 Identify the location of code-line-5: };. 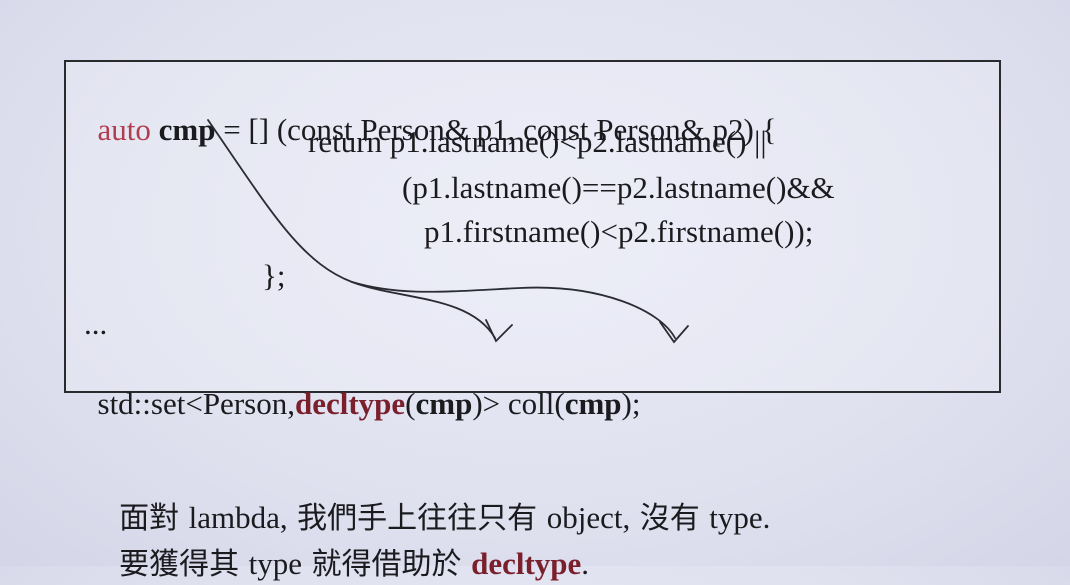
(274, 275).